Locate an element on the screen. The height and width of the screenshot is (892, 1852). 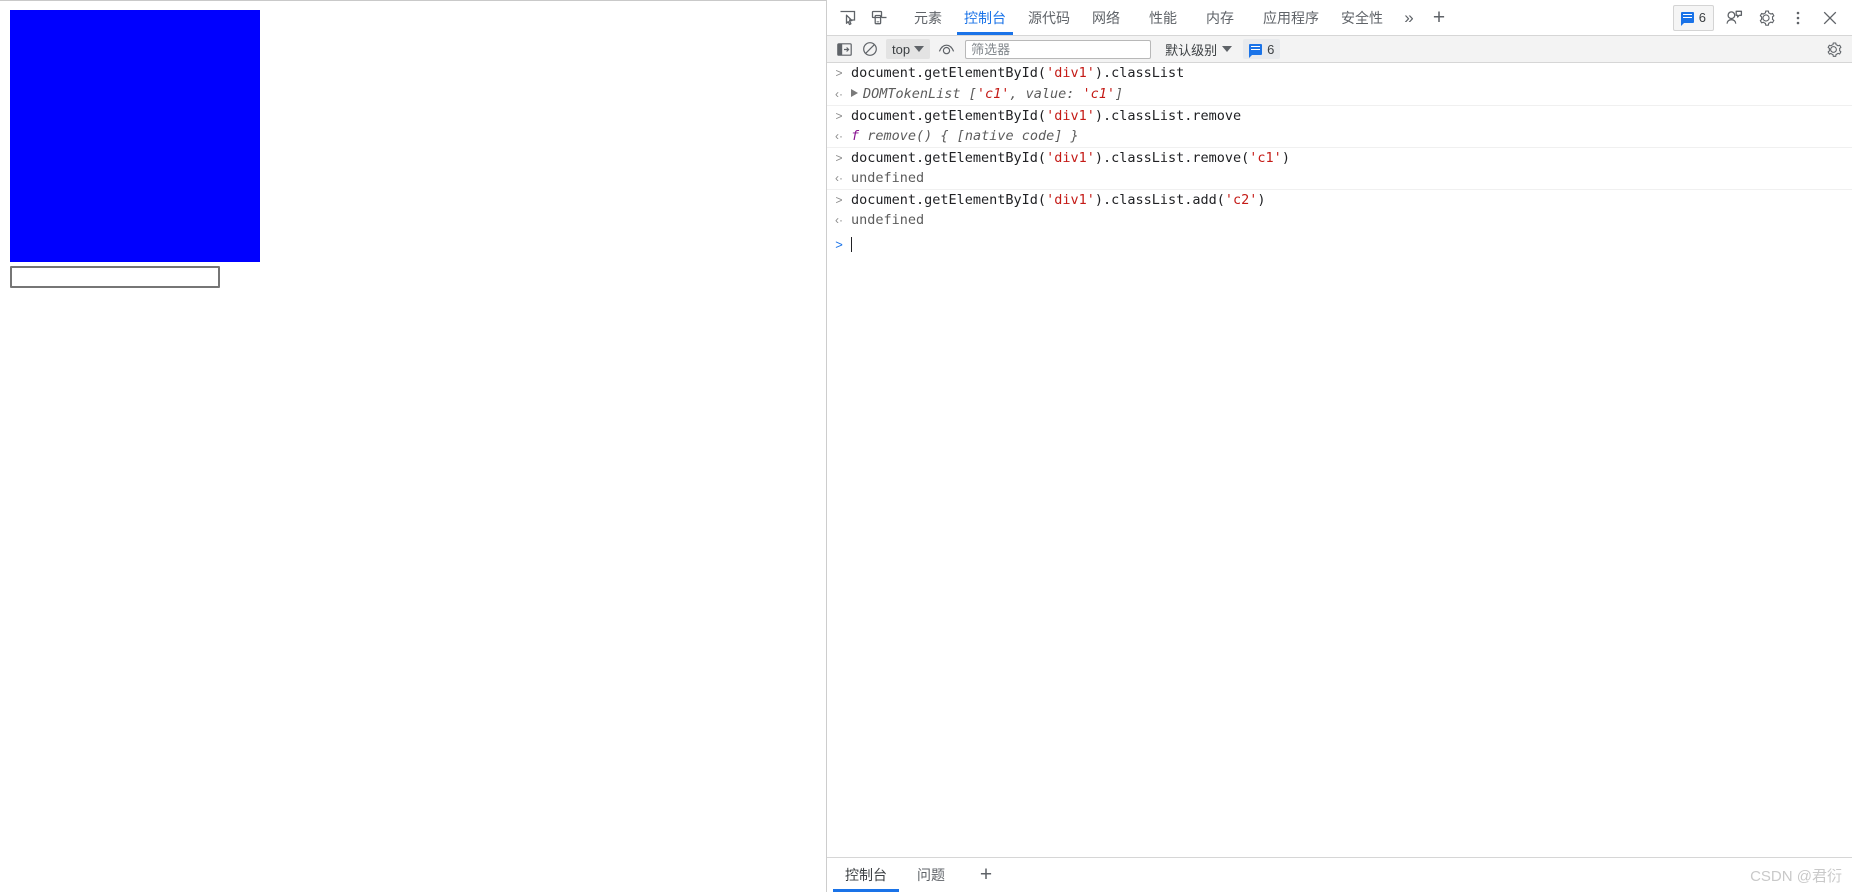
device-toolbar-icon is located at coordinates (879, 17).